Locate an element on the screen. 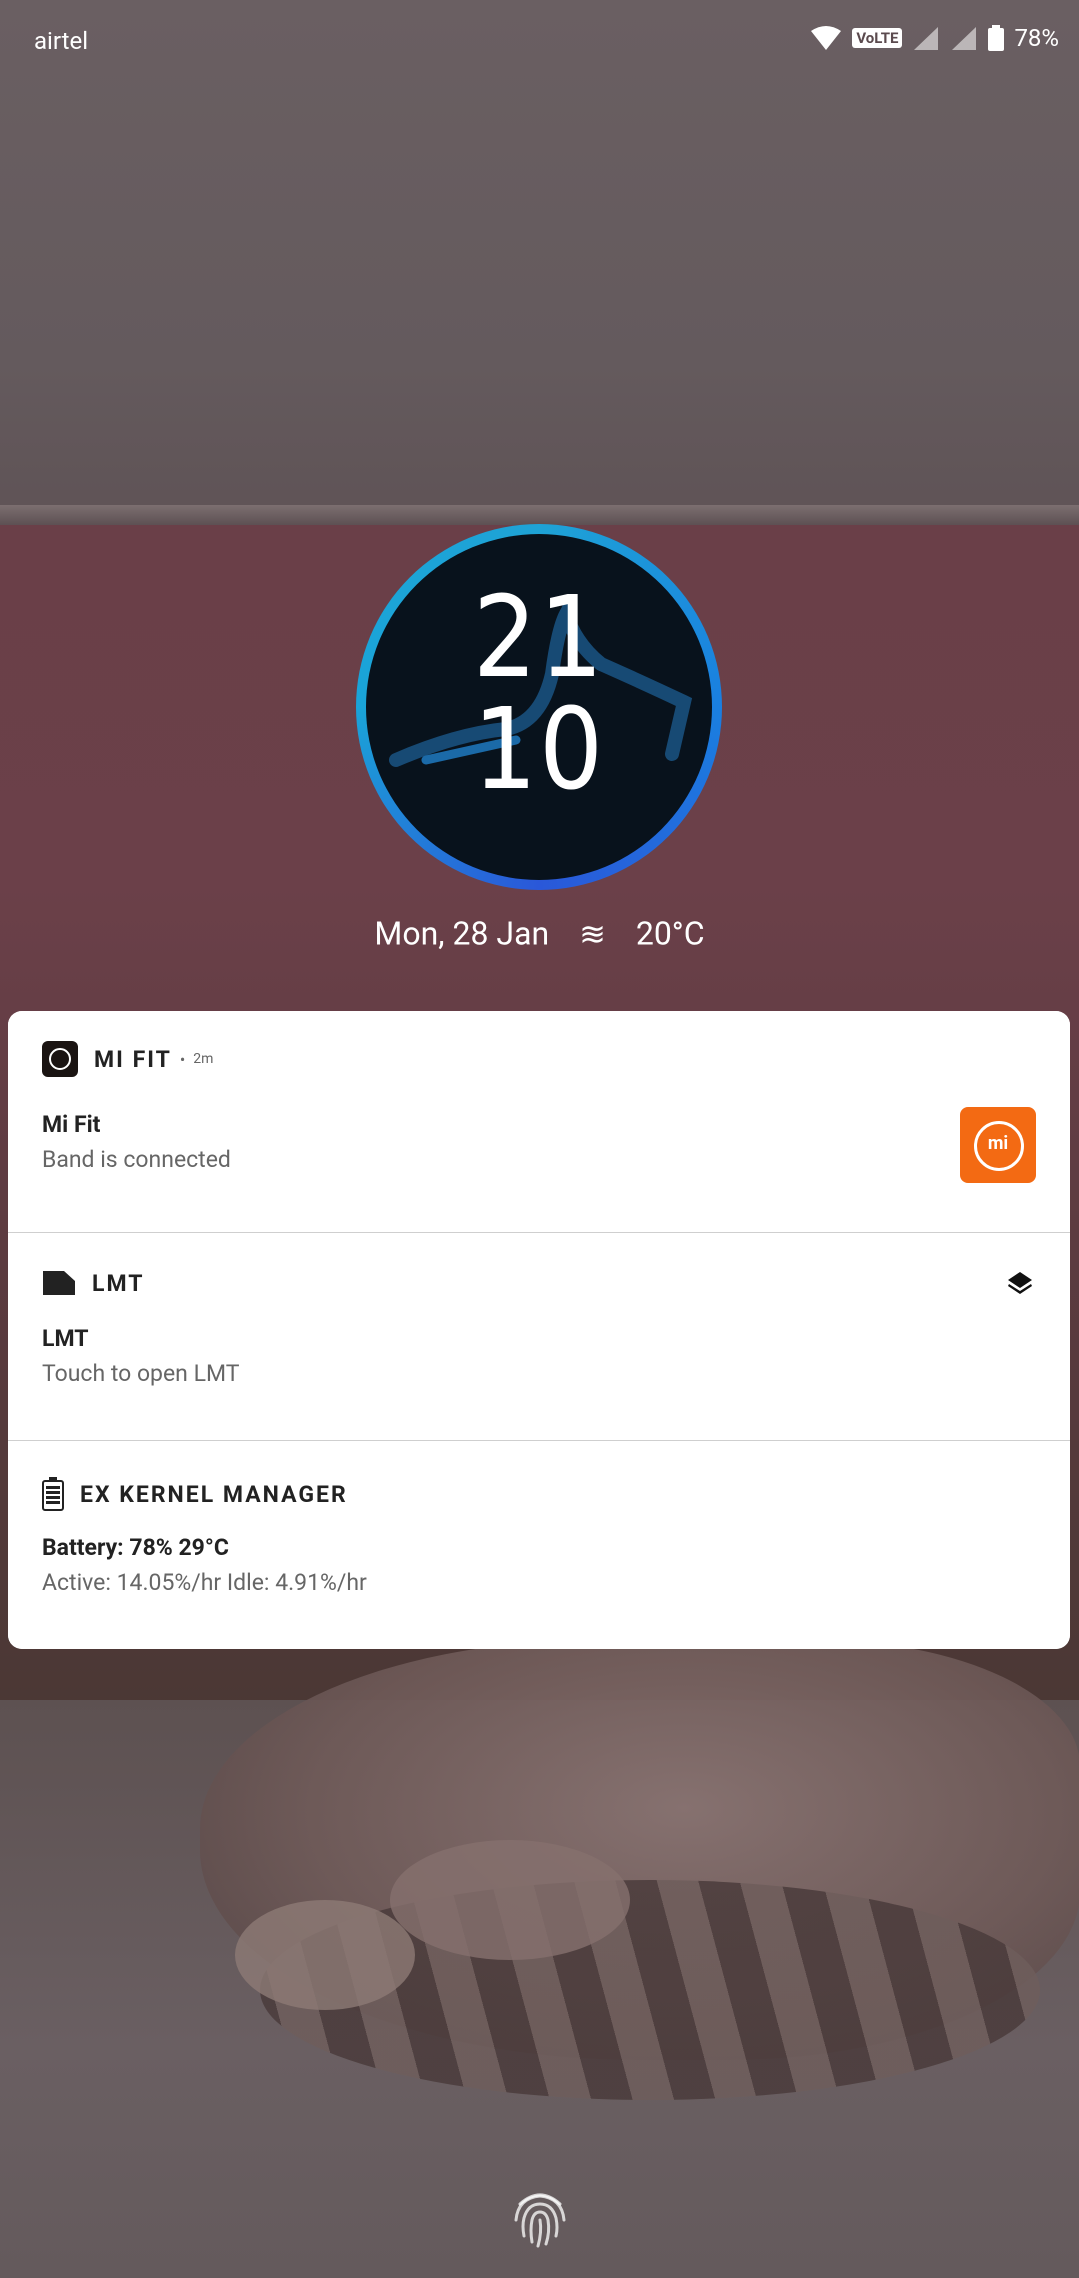 This screenshot has height=2278, width=1079. notification-header: LMT is located at coordinates (93, 1283).